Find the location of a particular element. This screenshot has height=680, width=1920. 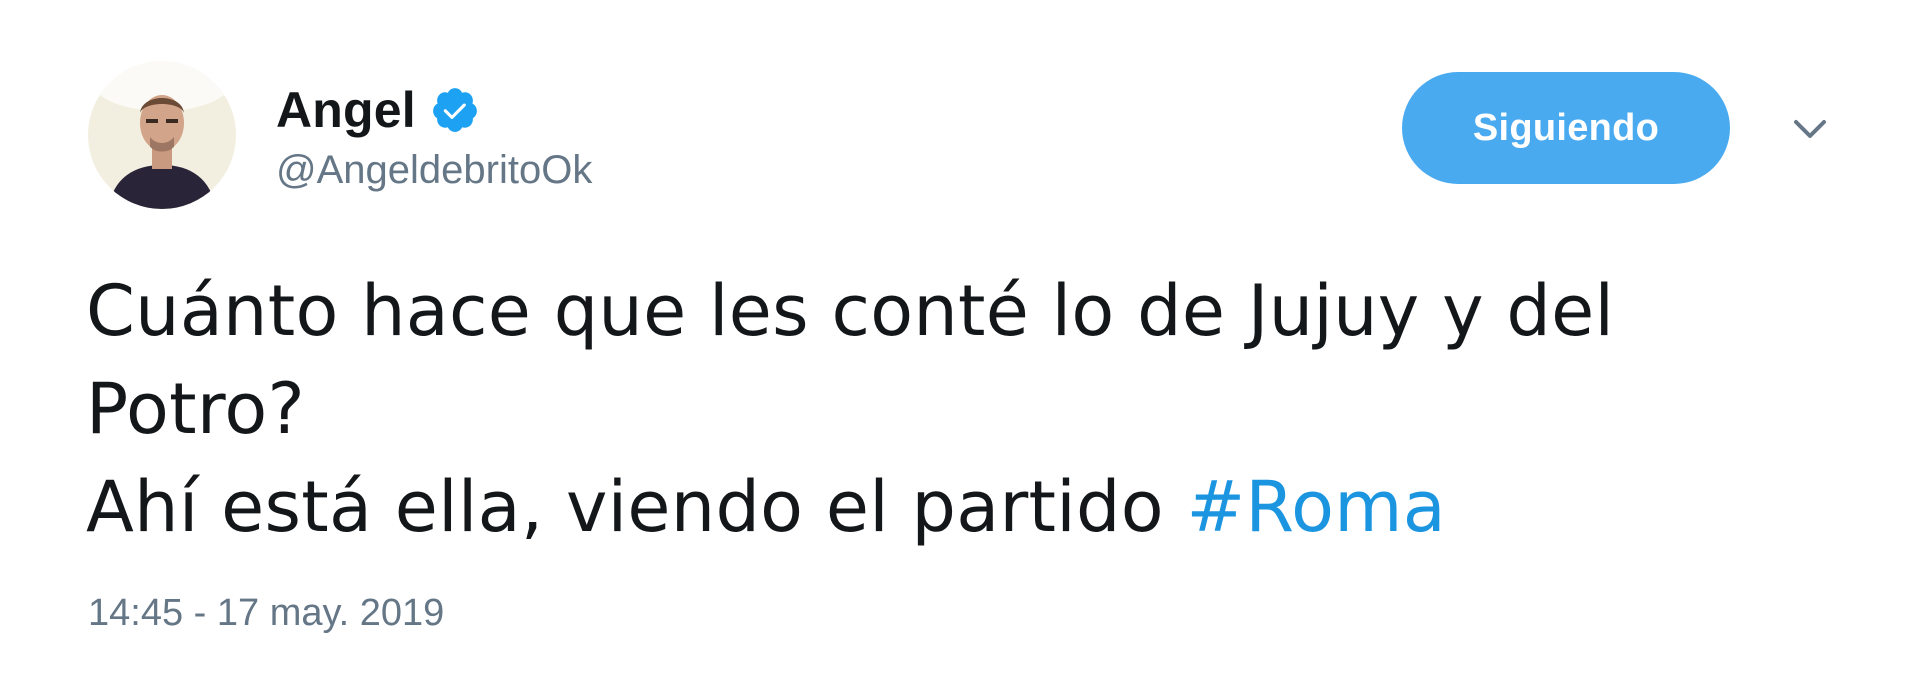

display-name: Angel is located at coordinates (346, 110).